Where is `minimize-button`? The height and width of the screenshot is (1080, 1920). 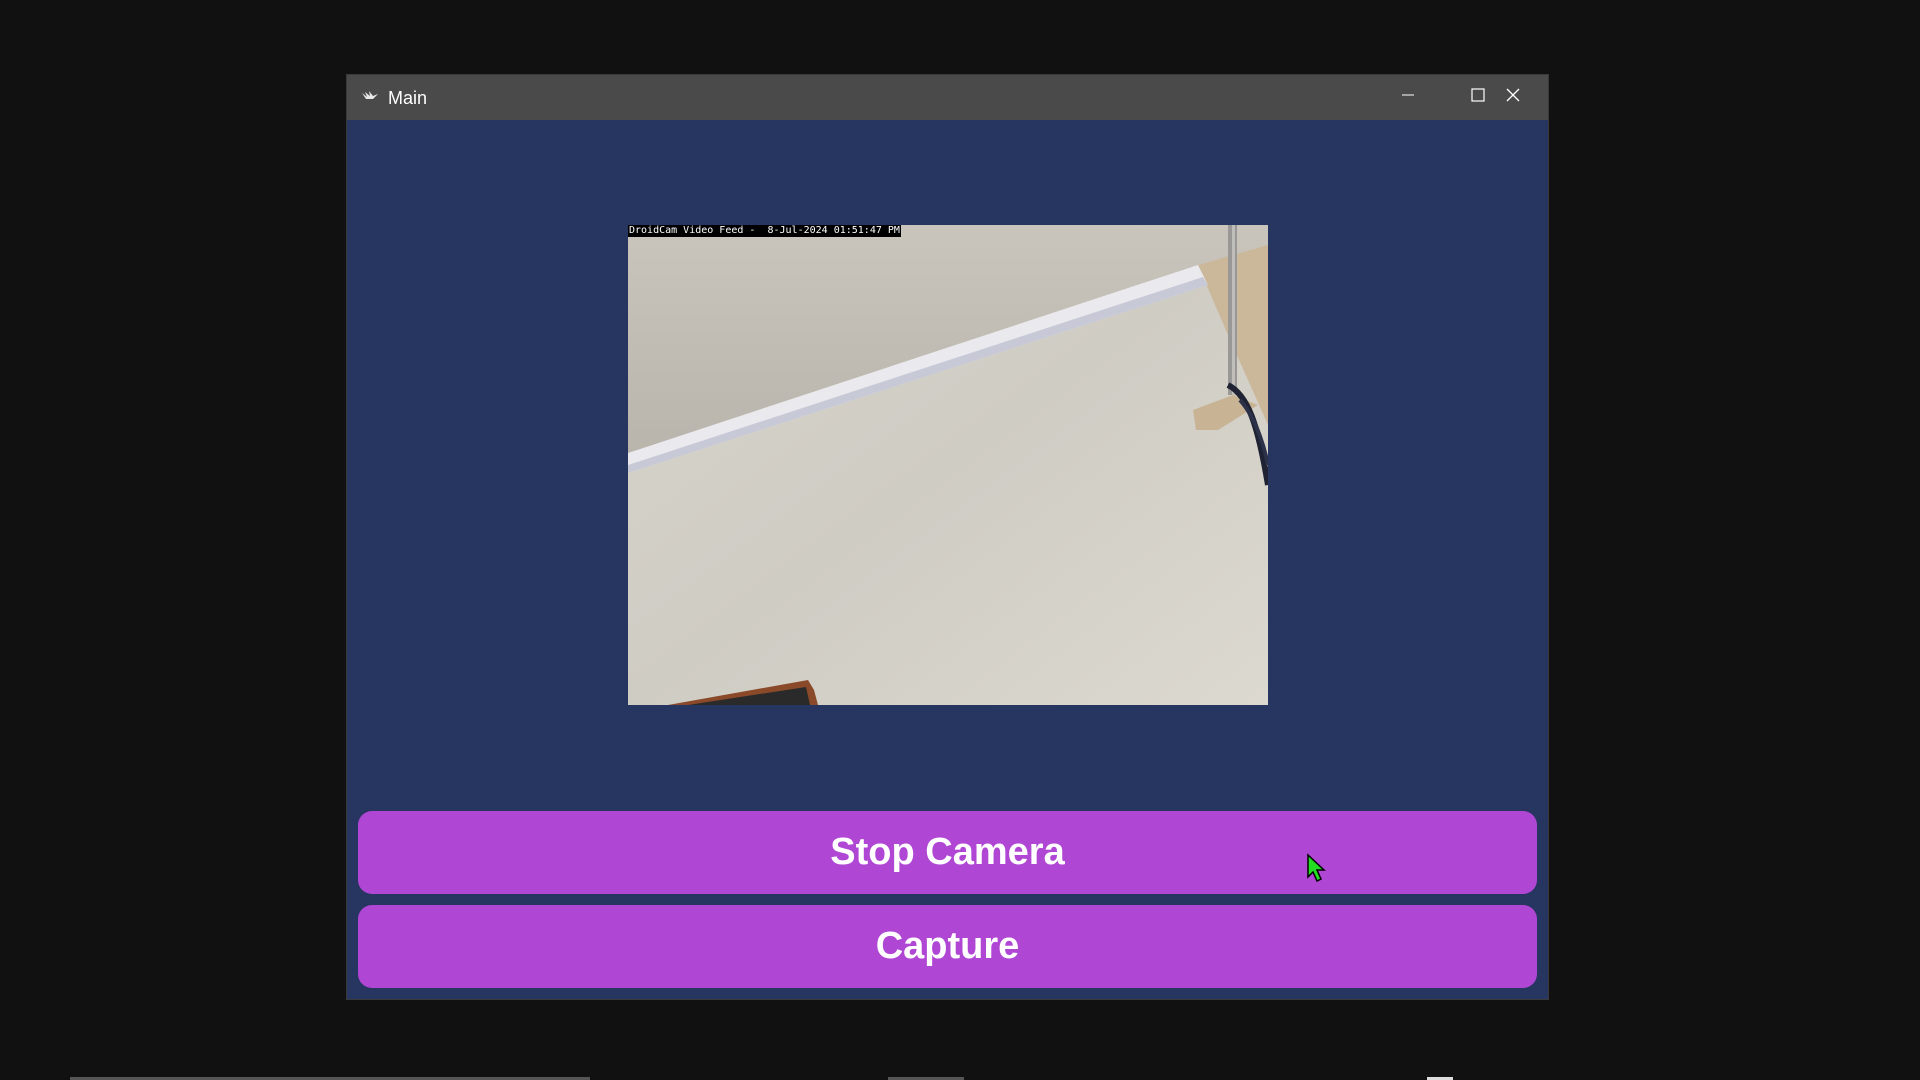
minimize-button is located at coordinates (1408, 97).